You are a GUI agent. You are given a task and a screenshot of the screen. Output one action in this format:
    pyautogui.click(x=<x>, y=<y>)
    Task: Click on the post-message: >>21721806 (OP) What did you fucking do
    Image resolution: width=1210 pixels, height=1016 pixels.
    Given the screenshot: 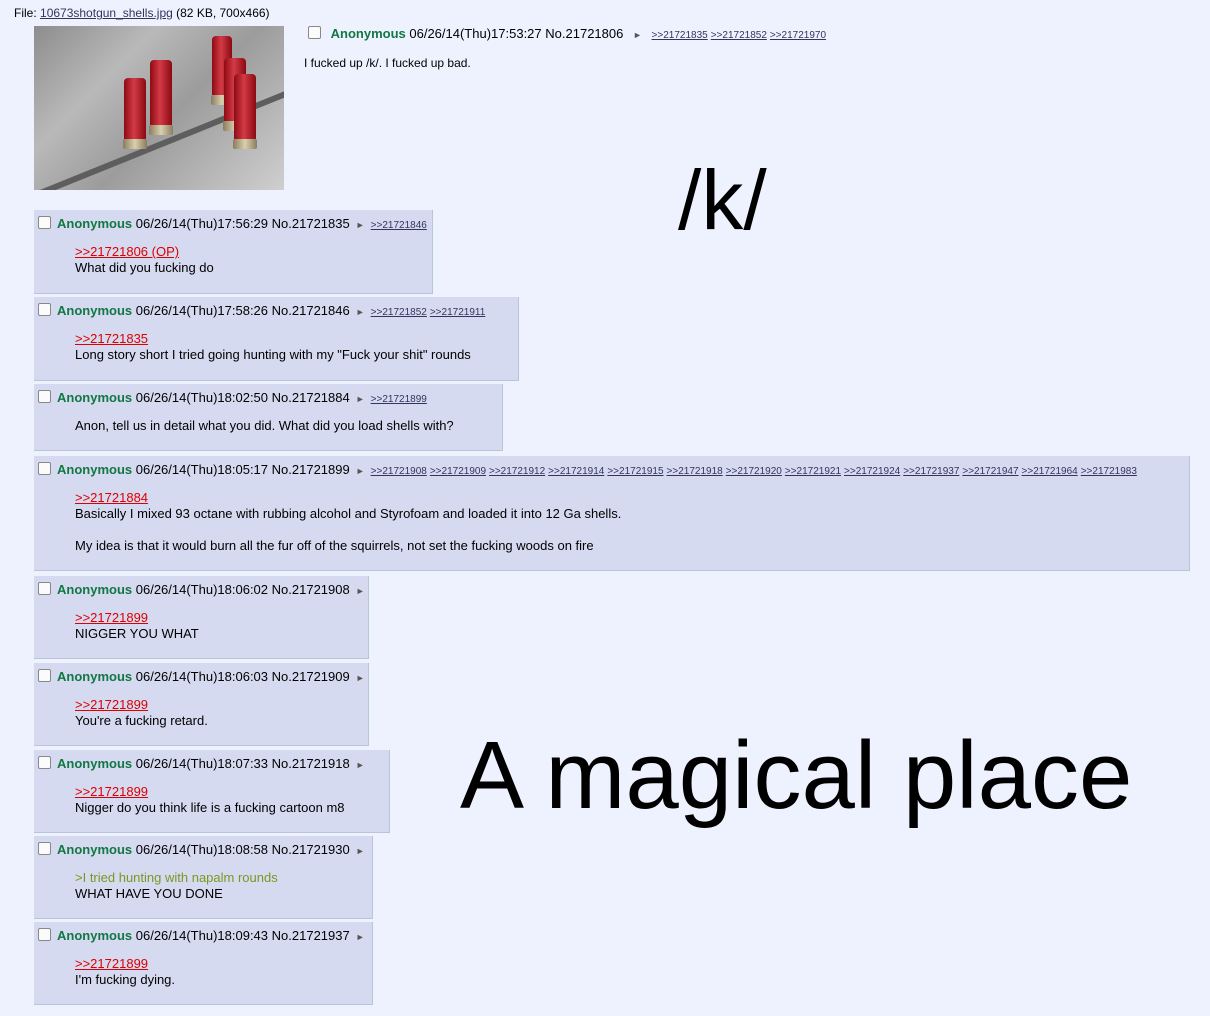 What is the action you would take?
    pyautogui.click(x=250, y=260)
    